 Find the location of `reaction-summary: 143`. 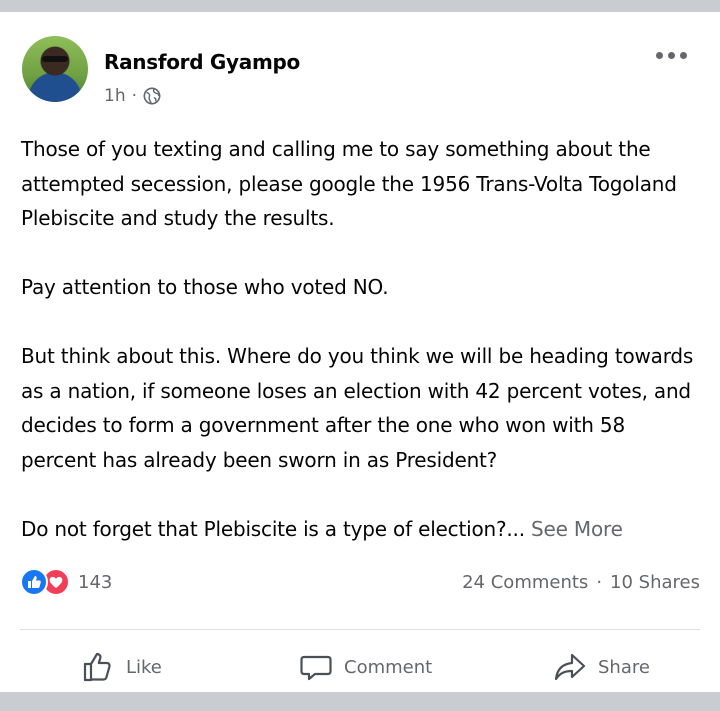

reaction-summary: 143 is located at coordinates (66, 582).